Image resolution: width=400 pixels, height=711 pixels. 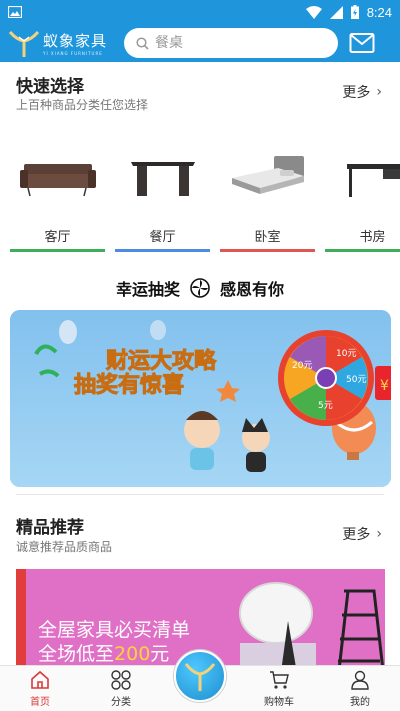 I want to click on search-input, so click(x=235, y=43).